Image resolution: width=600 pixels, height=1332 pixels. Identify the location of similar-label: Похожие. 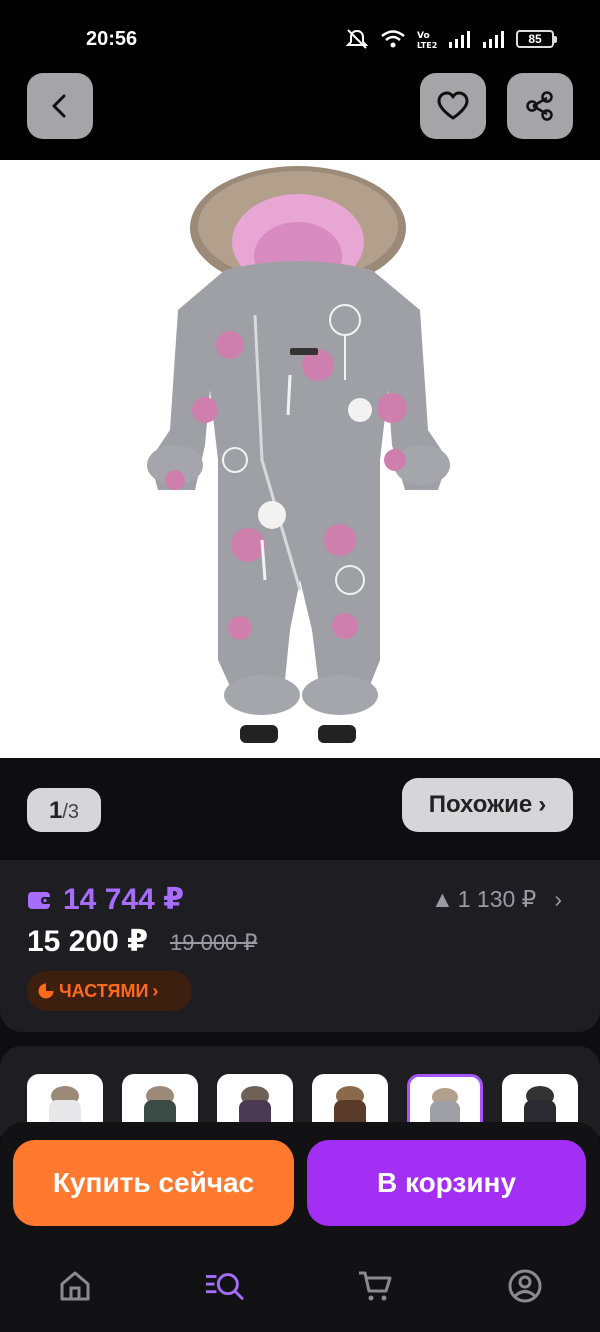
(480, 804).